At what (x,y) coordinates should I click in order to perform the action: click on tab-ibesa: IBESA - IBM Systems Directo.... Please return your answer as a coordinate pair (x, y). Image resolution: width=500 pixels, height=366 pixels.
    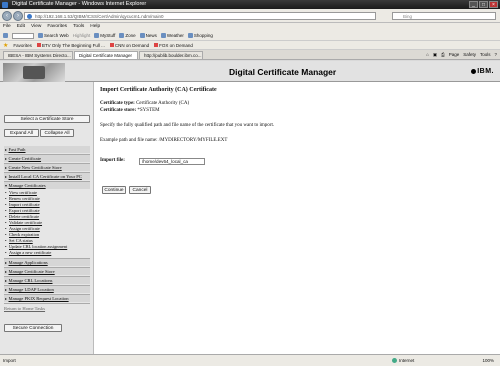
    Looking at the image, I should click on (38, 55).